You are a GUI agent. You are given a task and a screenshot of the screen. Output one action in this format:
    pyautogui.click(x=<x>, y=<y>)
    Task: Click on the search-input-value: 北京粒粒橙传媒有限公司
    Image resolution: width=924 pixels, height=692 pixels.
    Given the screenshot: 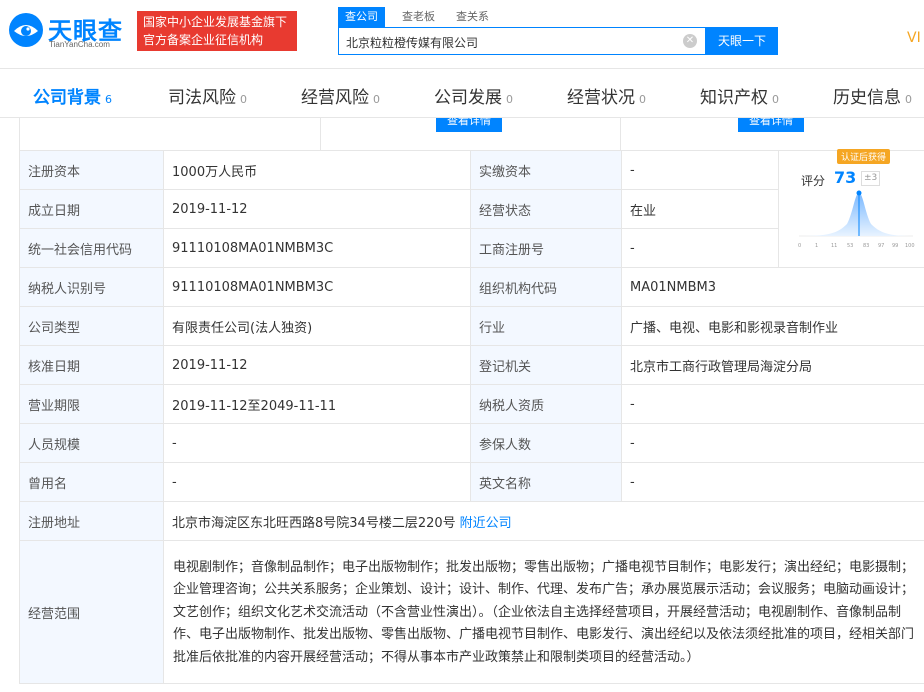 What is the action you would take?
    pyautogui.click(x=412, y=43)
    